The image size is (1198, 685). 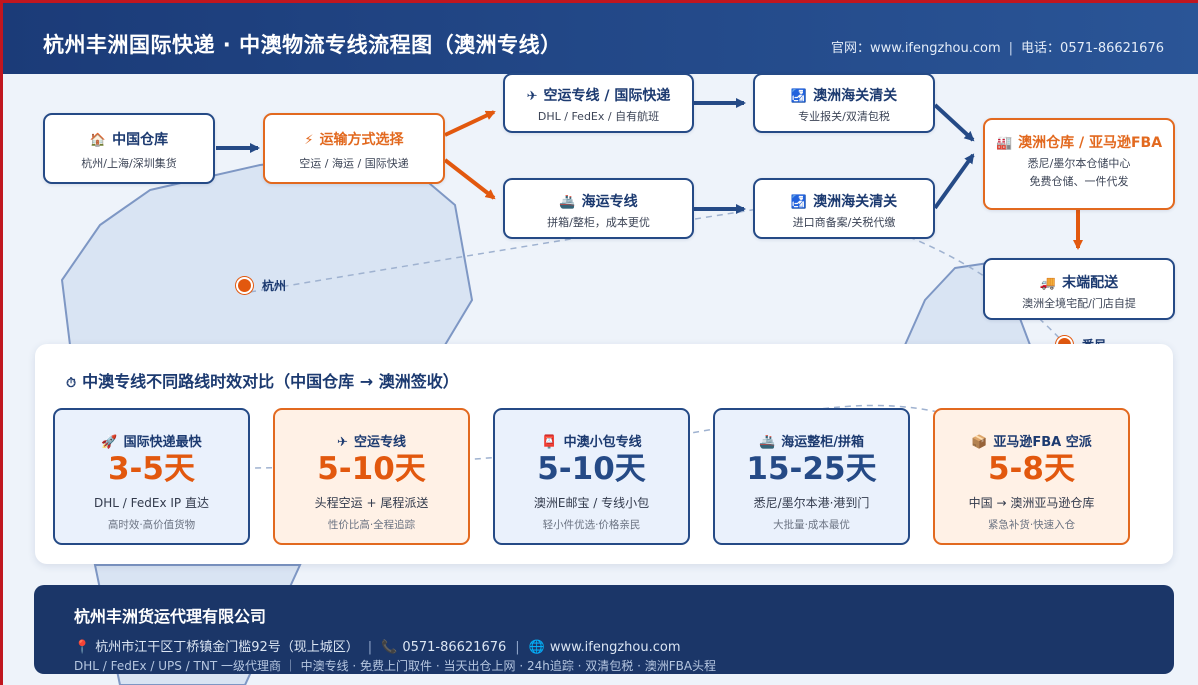 I want to click on header-contact: 官网：www.ifengzhou.com | 电话：0571-86621676, so click(x=997, y=46).